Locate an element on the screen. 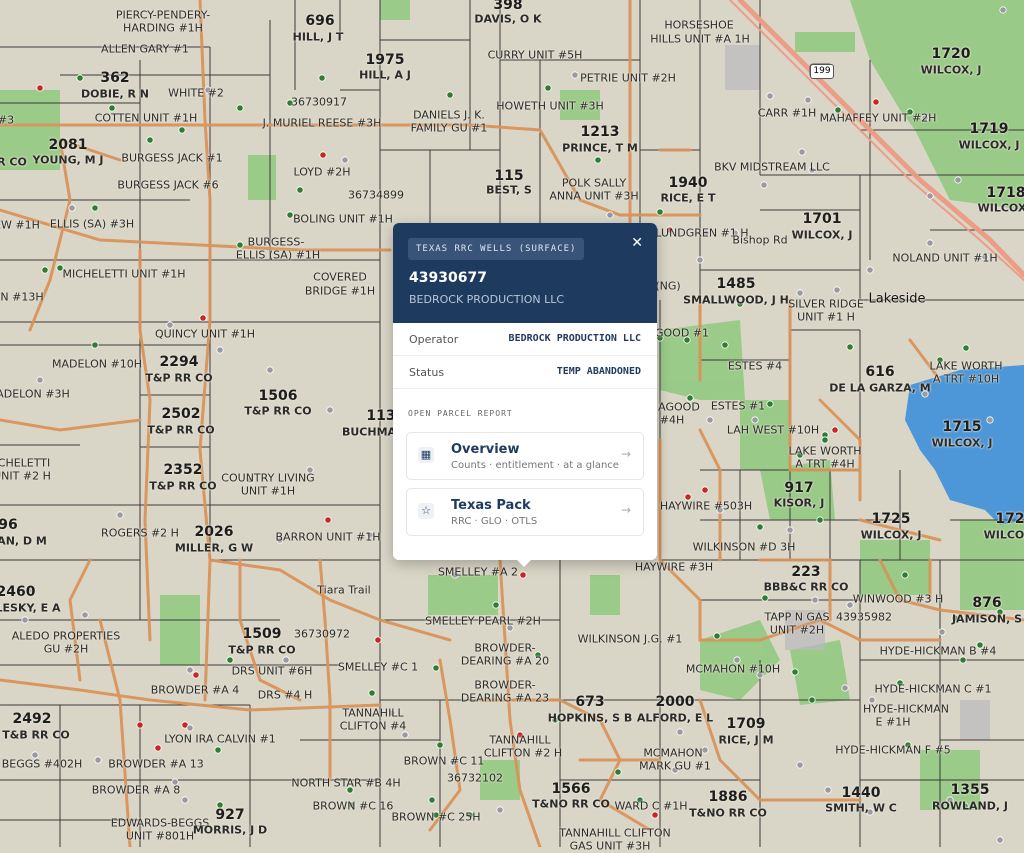 Image resolution: width=1024 pixels, height=853 pixels. close-icon: ✕ is located at coordinates (637, 243).